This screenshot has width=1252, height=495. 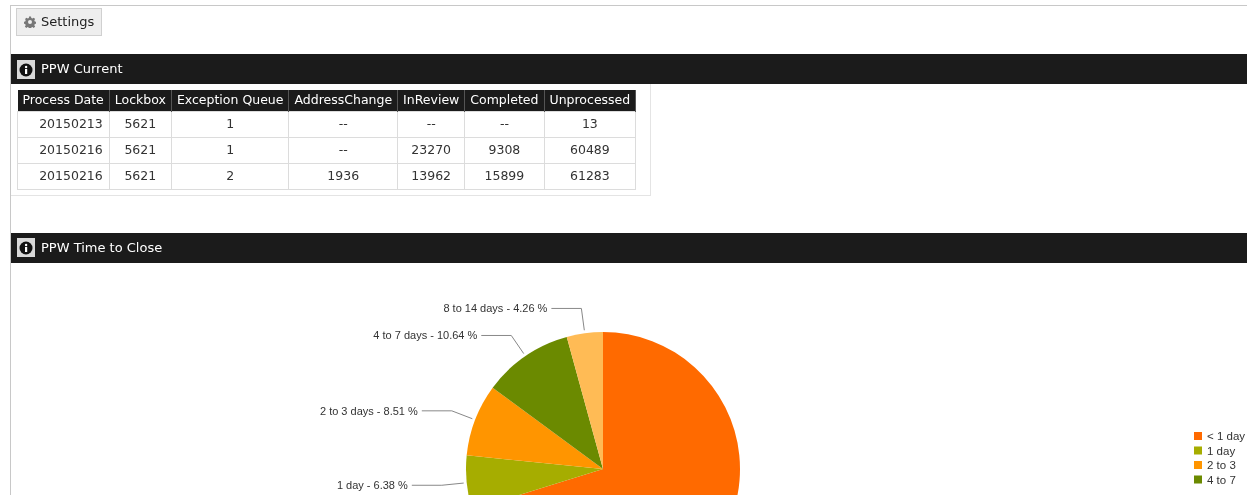 I want to click on table-cell: 20150213, so click(x=63, y=124).